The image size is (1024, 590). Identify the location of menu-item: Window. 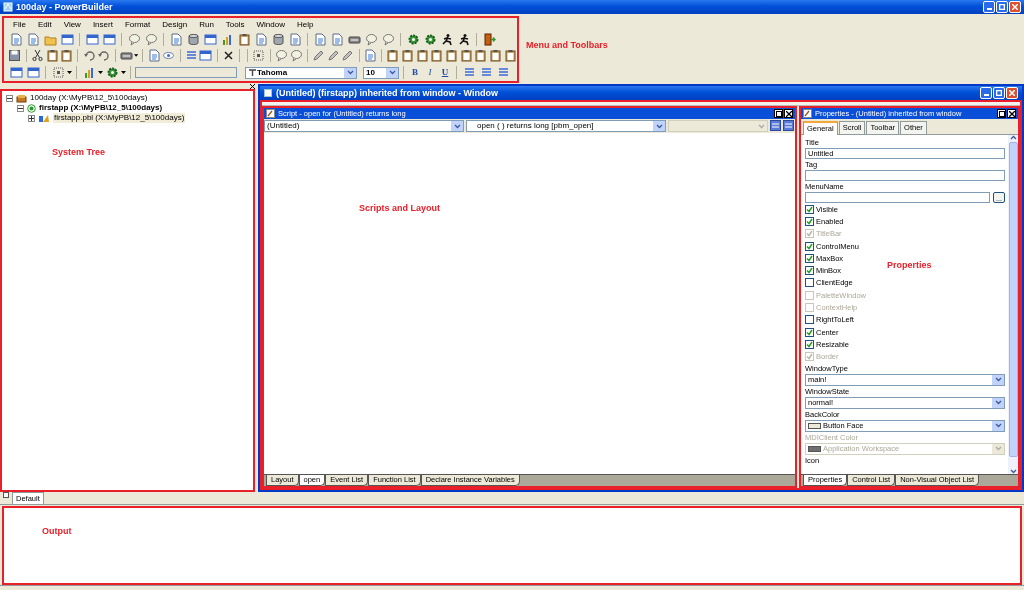
(270, 24).